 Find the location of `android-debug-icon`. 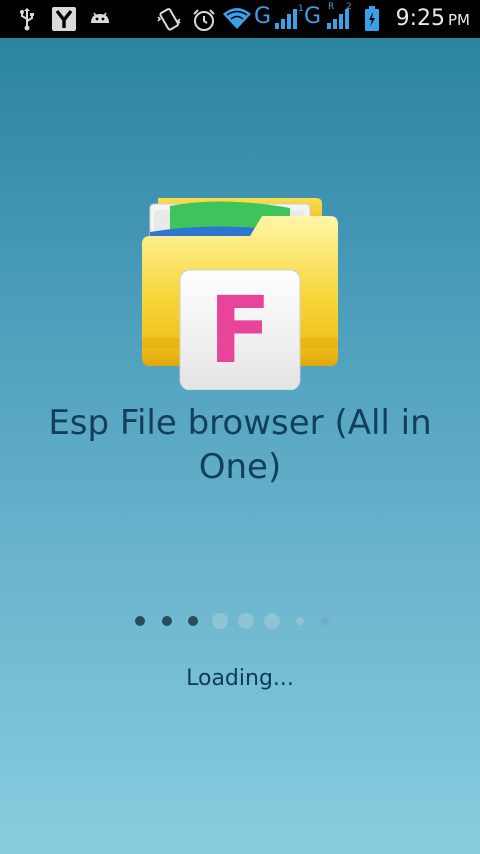

android-debug-icon is located at coordinates (100, 17).